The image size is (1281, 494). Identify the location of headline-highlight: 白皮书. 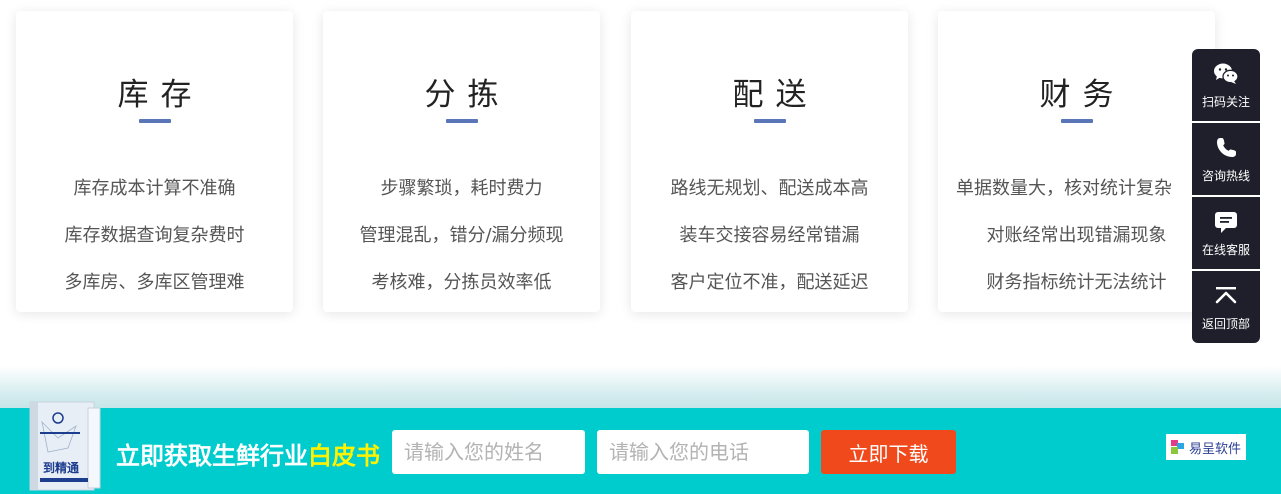
(344, 456).